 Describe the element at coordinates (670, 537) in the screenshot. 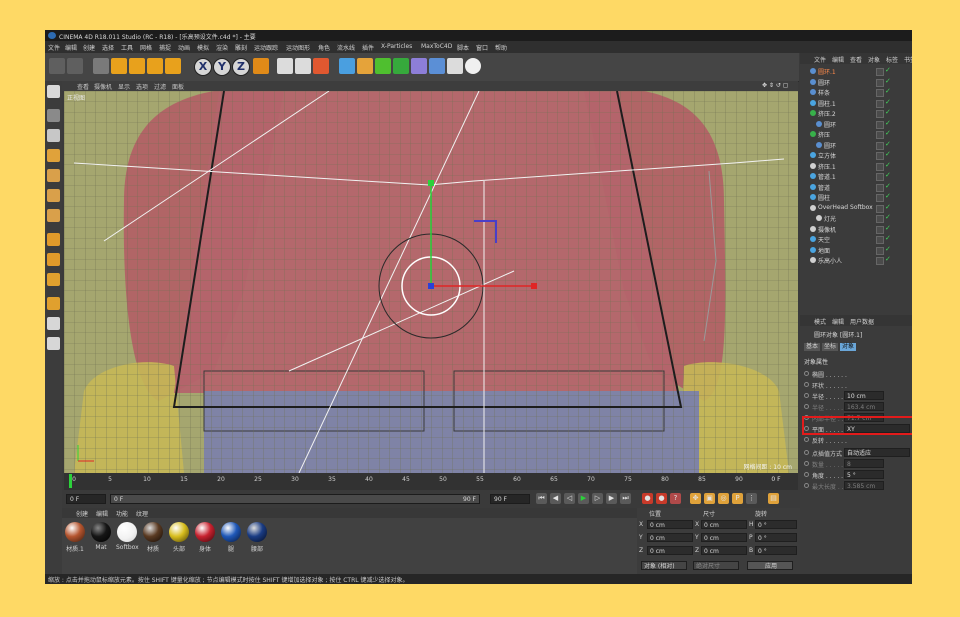

I see `position-y-field: 0 cm` at that location.